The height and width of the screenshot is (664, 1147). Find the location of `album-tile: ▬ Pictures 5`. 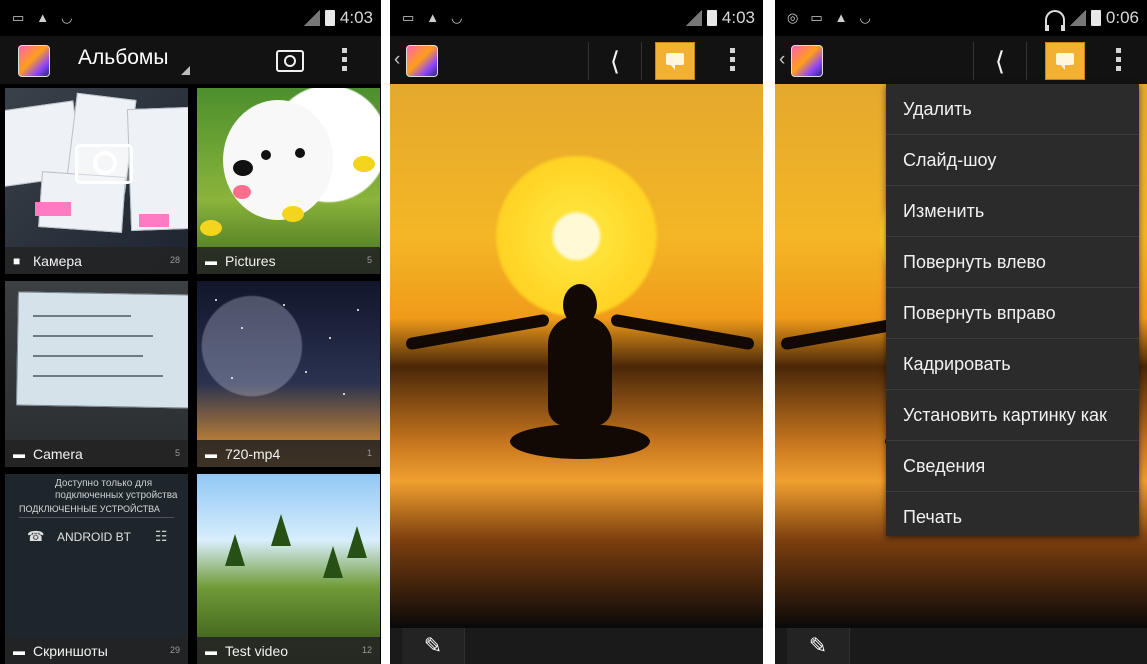

album-tile: ▬ Pictures 5 is located at coordinates (288, 181).